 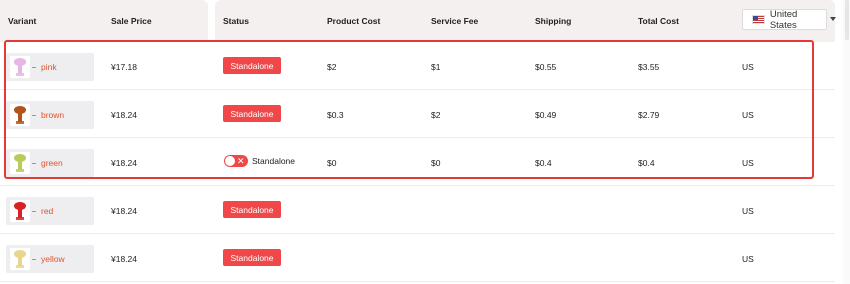 I want to click on sale-price: ¥17.18, so click(x=124, y=67).